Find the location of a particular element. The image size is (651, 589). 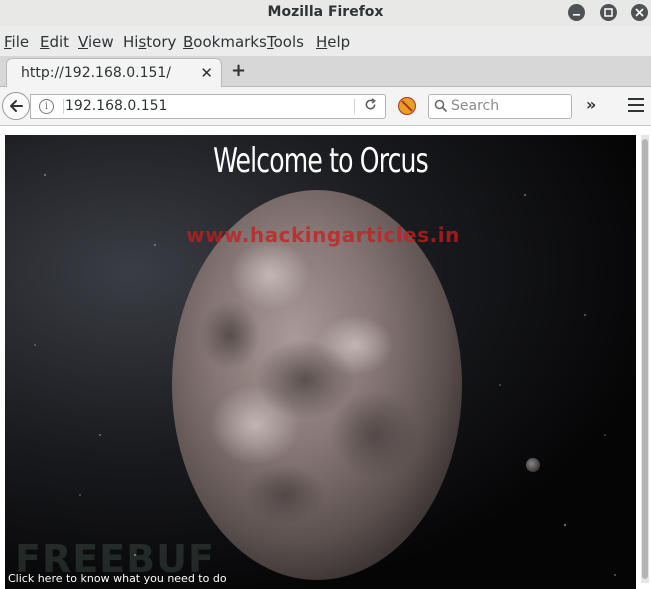

new-tab-plus-icon: + is located at coordinates (238, 70).